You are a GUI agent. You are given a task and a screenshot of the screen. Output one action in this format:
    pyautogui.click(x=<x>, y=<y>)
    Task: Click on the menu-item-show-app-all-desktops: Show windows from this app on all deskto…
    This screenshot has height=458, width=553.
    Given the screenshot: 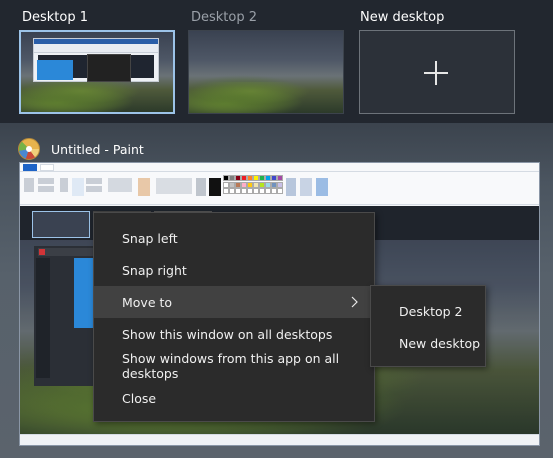 What is the action you would take?
    pyautogui.click(x=234, y=366)
    